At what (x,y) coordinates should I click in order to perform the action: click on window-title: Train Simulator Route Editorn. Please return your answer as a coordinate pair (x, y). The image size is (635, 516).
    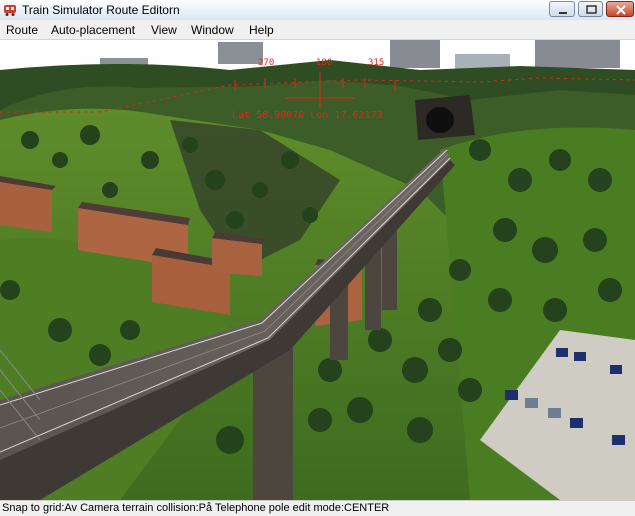
    Looking at the image, I should click on (101, 10).